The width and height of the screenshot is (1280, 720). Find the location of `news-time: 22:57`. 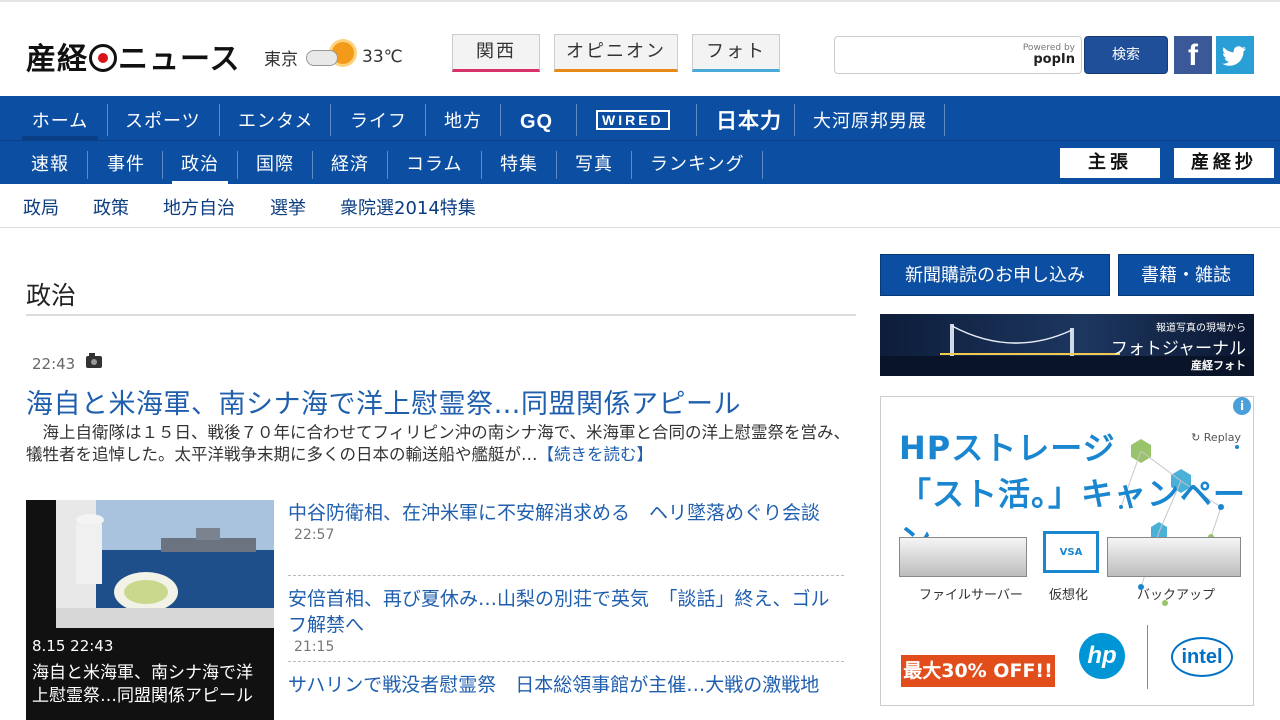

news-time: 22:57 is located at coordinates (314, 535).